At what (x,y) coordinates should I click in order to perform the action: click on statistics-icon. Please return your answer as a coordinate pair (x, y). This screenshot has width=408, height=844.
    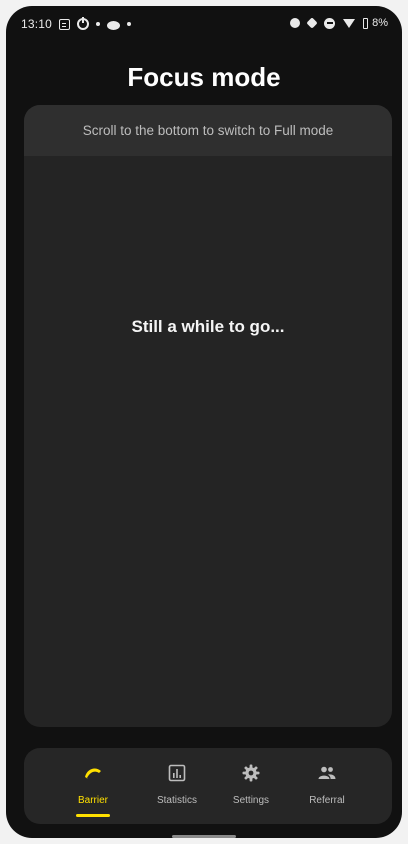
    Looking at the image, I should click on (177, 773).